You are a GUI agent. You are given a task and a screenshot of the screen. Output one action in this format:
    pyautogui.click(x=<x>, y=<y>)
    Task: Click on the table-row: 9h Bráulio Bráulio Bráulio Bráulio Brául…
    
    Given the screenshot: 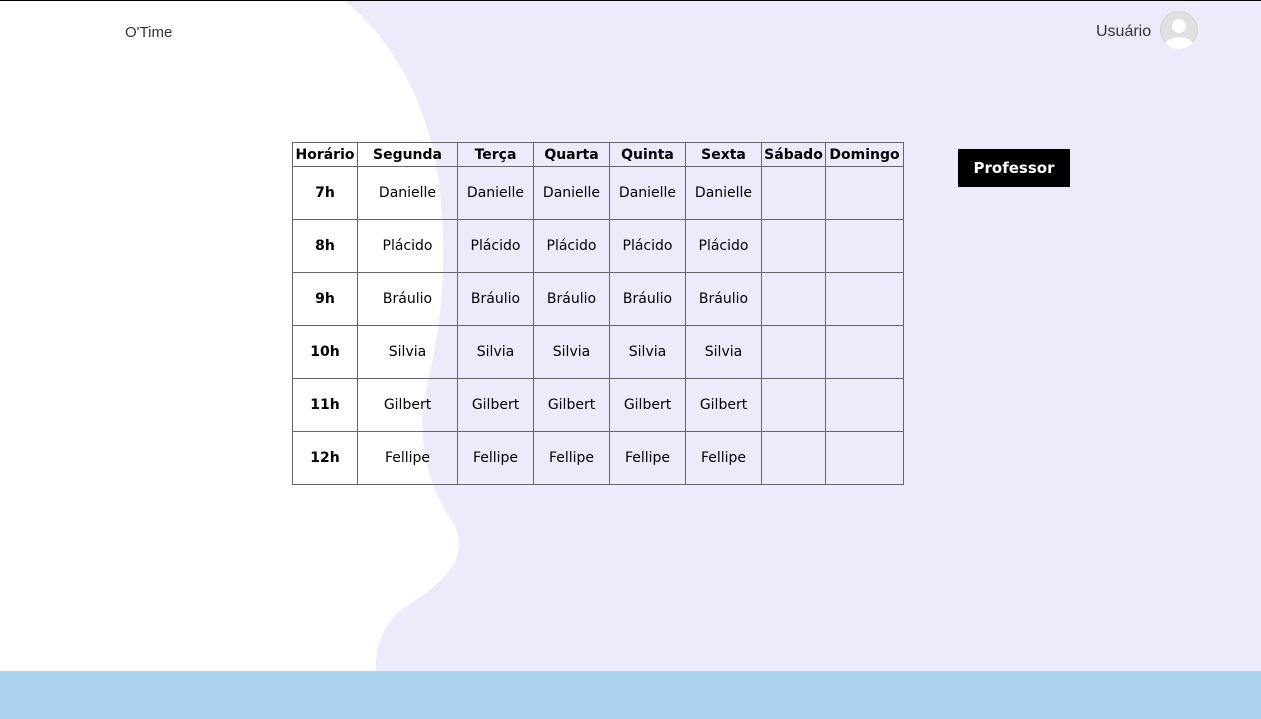 What is the action you would take?
    pyautogui.click(x=598, y=299)
    